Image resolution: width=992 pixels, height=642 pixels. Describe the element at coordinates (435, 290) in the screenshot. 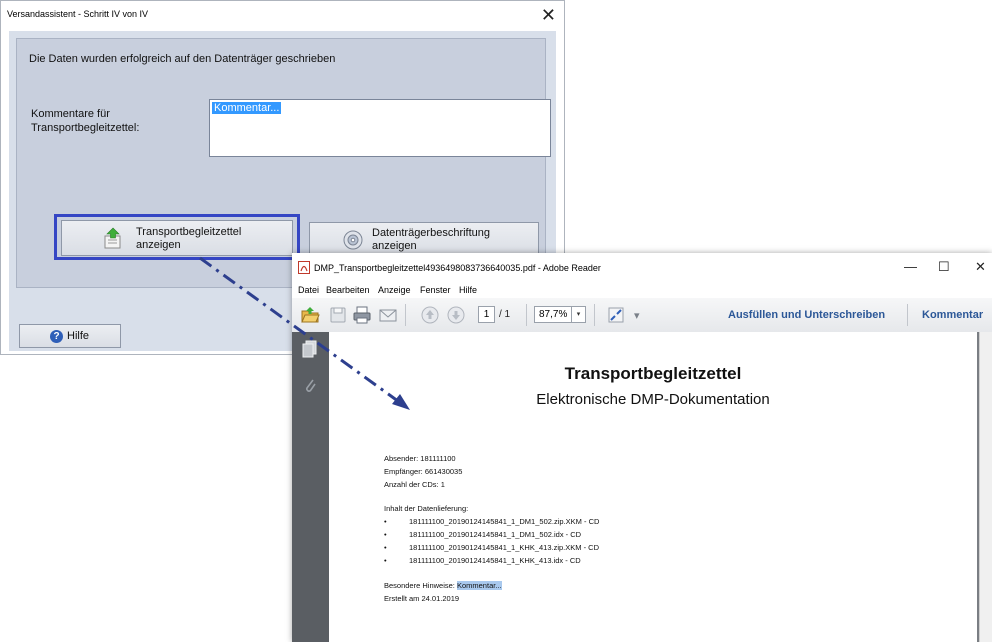

I see `menu-fenster: Fenster` at that location.